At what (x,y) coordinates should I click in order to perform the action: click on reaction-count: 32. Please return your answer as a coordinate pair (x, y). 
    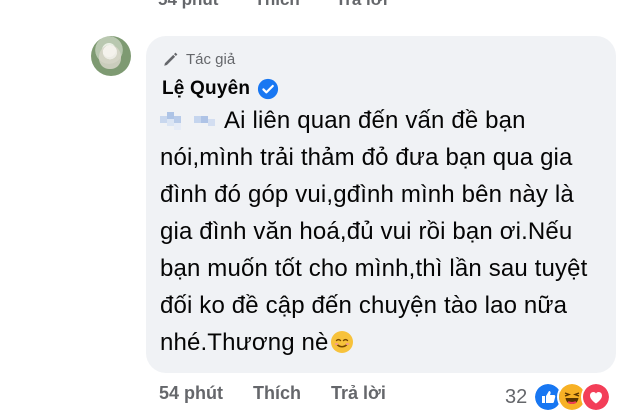
    Looking at the image, I should click on (516, 396).